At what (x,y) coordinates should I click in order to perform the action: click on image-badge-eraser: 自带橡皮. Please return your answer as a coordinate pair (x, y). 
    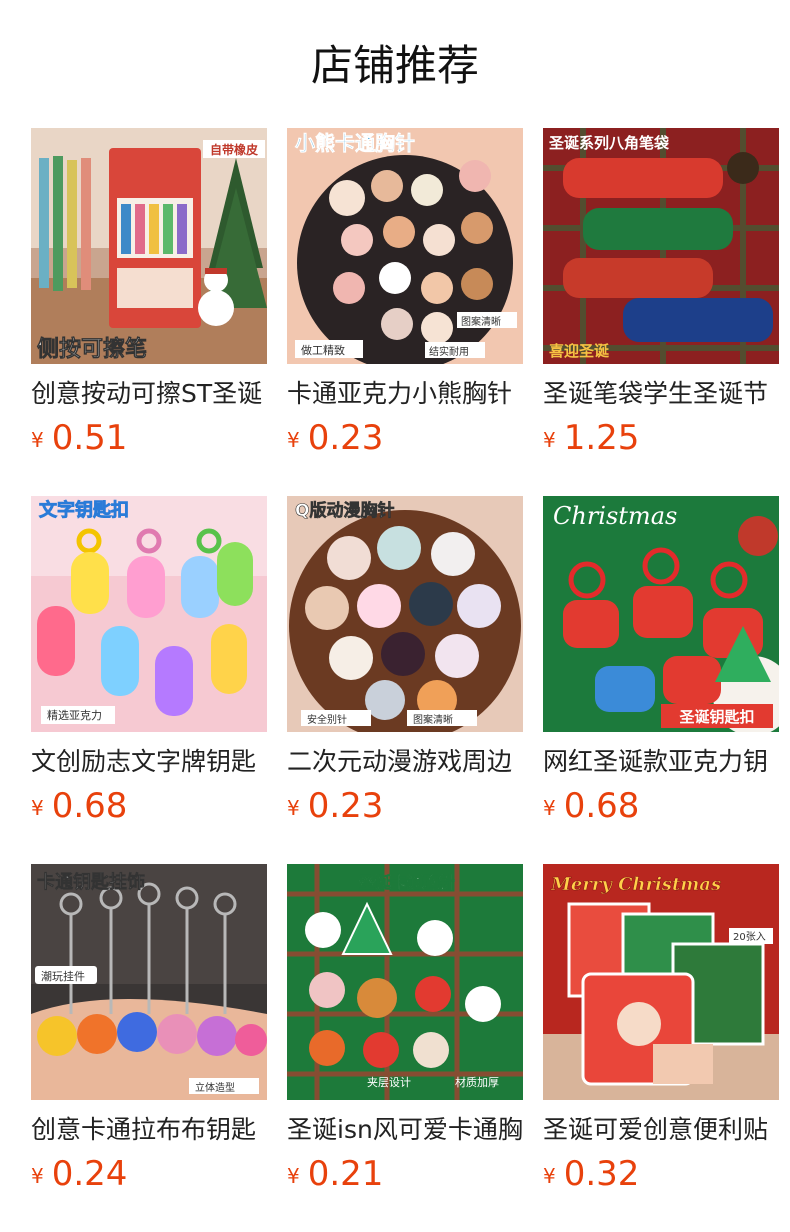
    Looking at the image, I should click on (234, 149).